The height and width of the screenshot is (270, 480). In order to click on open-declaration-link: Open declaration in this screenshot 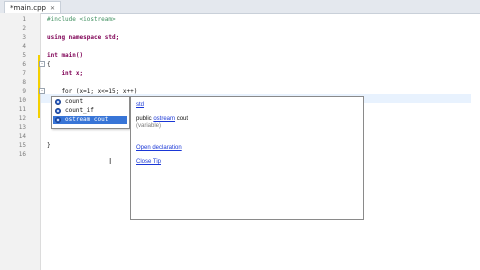, I will do `click(159, 148)`.